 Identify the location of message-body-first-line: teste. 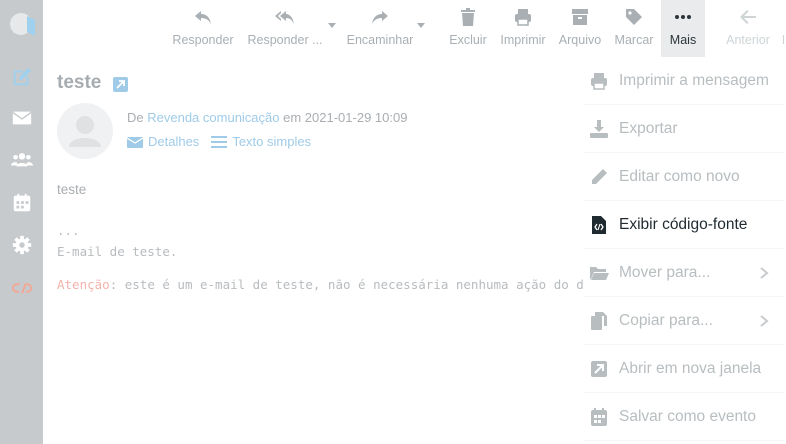
(72, 189).